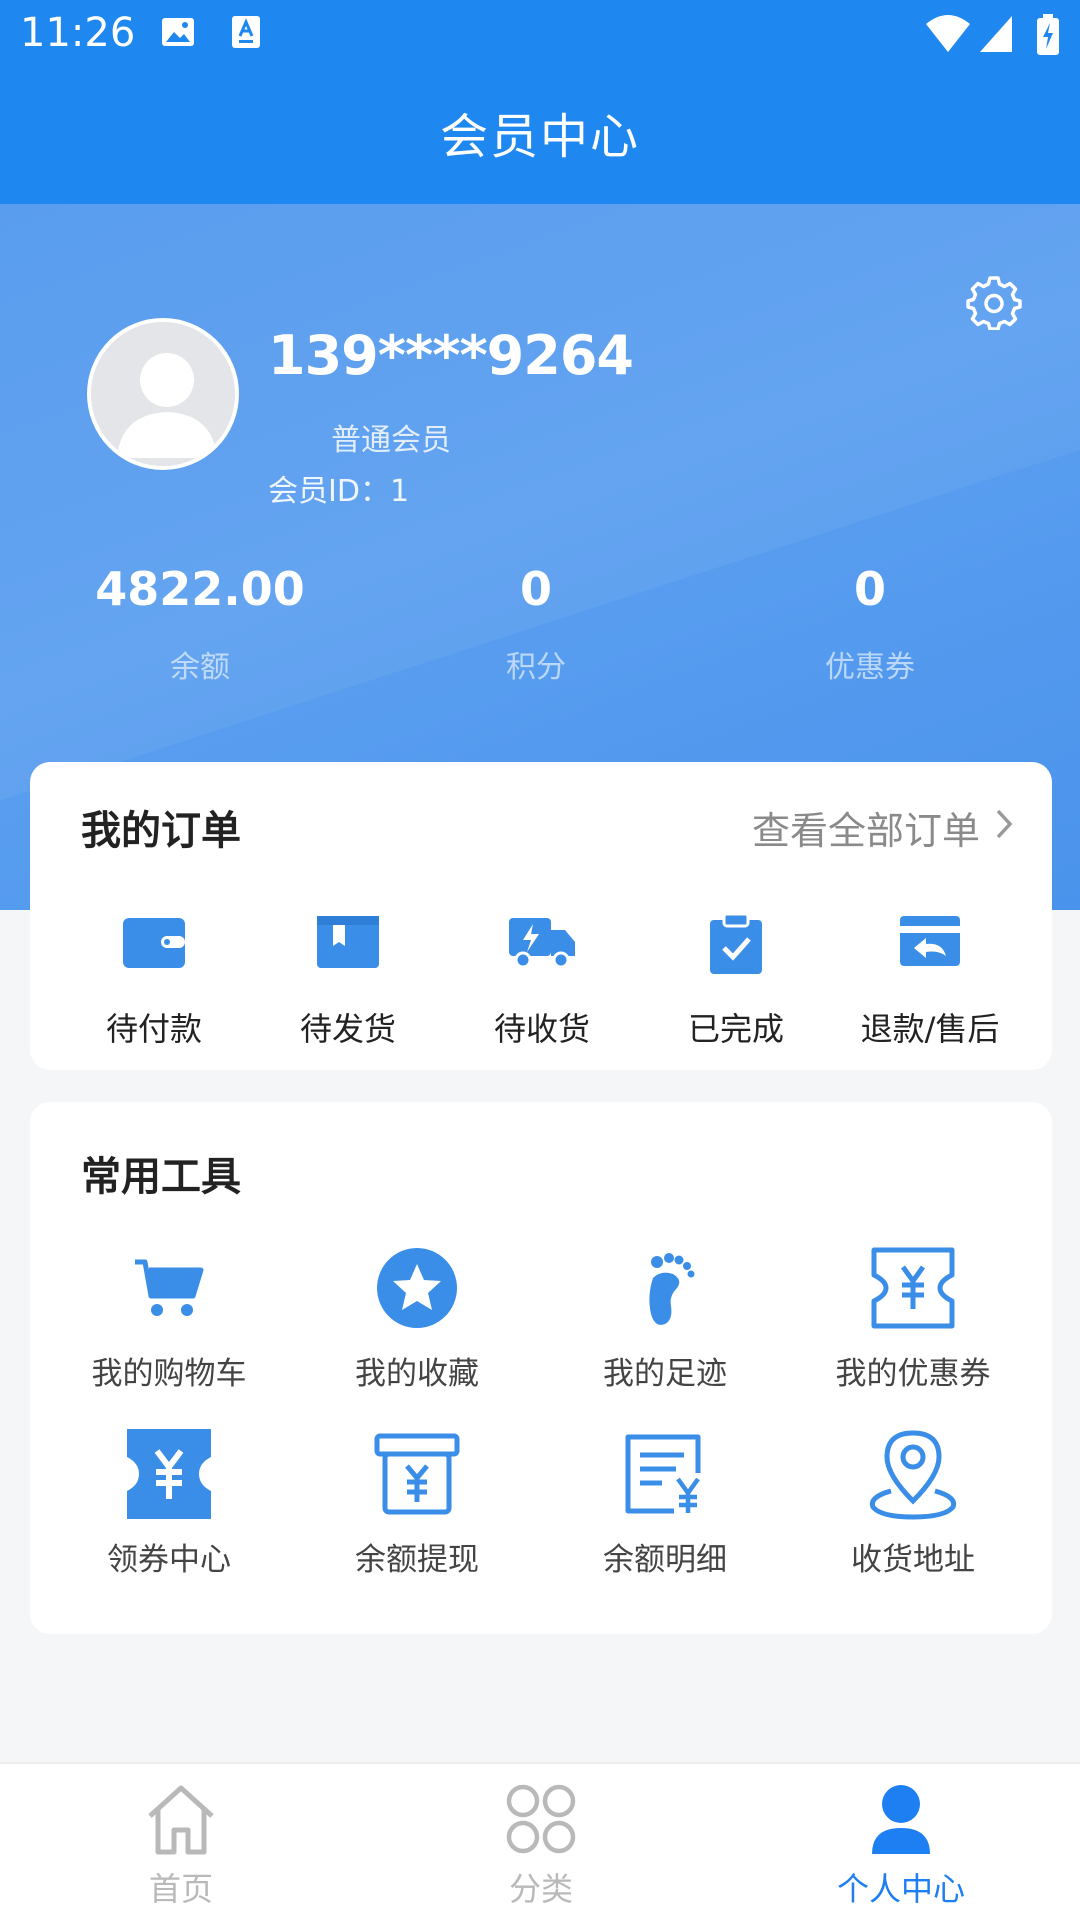  I want to click on view-all-label: 查看全部订单, so click(865, 831).